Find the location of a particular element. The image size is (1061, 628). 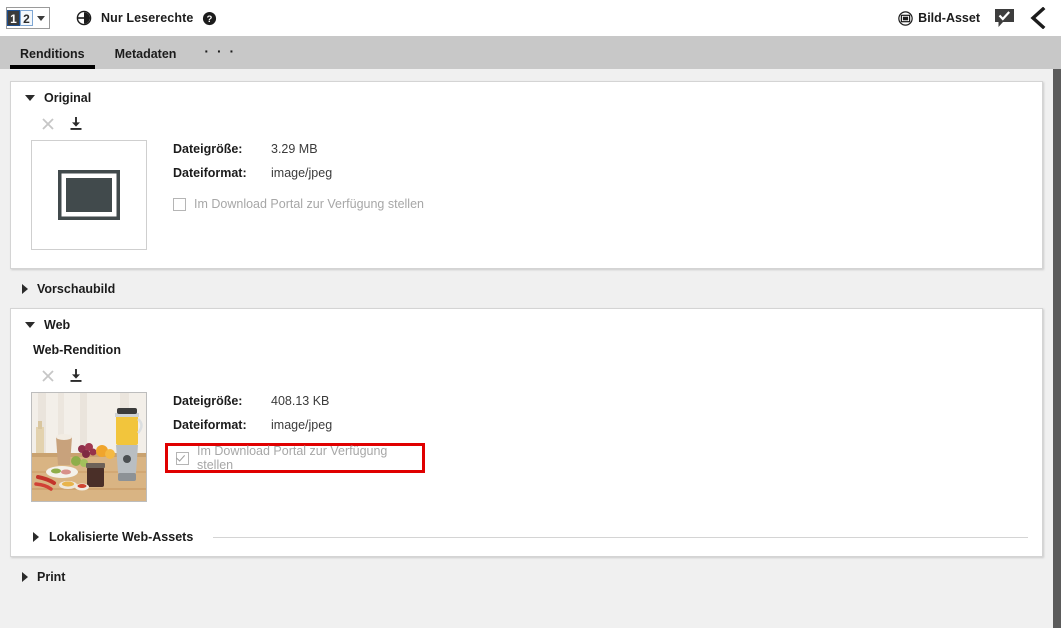

tab-renditions: Renditions is located at coordinates (52, 58).